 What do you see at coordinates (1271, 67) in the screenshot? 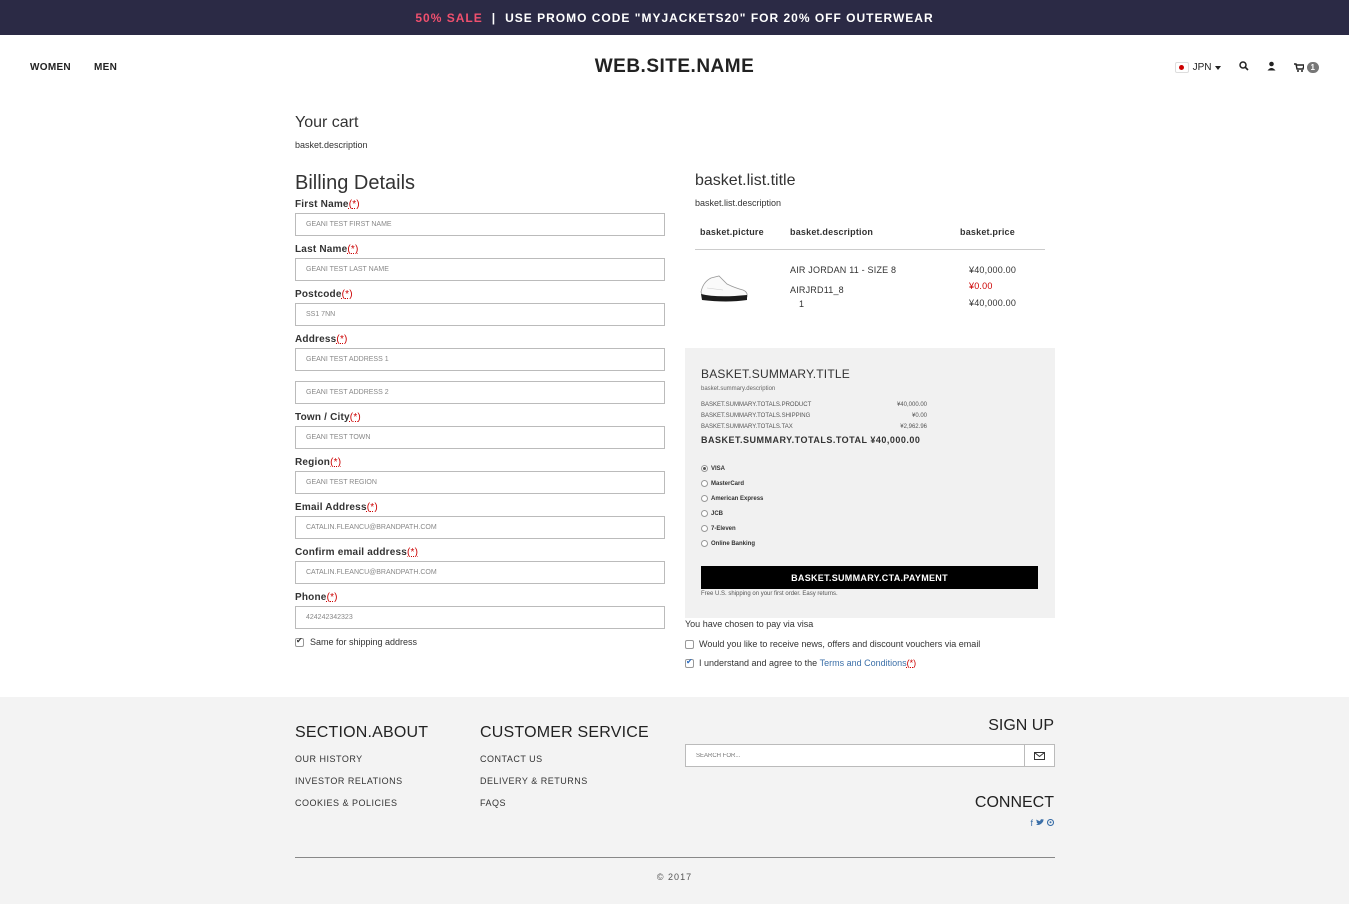
I see `user-icon` at bounding box center [1271, 67].